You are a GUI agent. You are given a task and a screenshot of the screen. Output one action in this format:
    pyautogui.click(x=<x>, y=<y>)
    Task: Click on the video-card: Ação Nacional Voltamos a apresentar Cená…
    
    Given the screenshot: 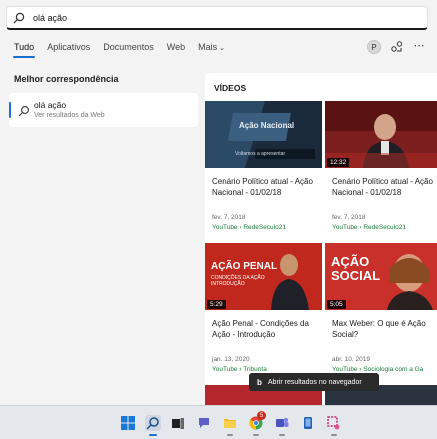 What is the action you would take?
    pyautogui.click(x=265, y=172)
    